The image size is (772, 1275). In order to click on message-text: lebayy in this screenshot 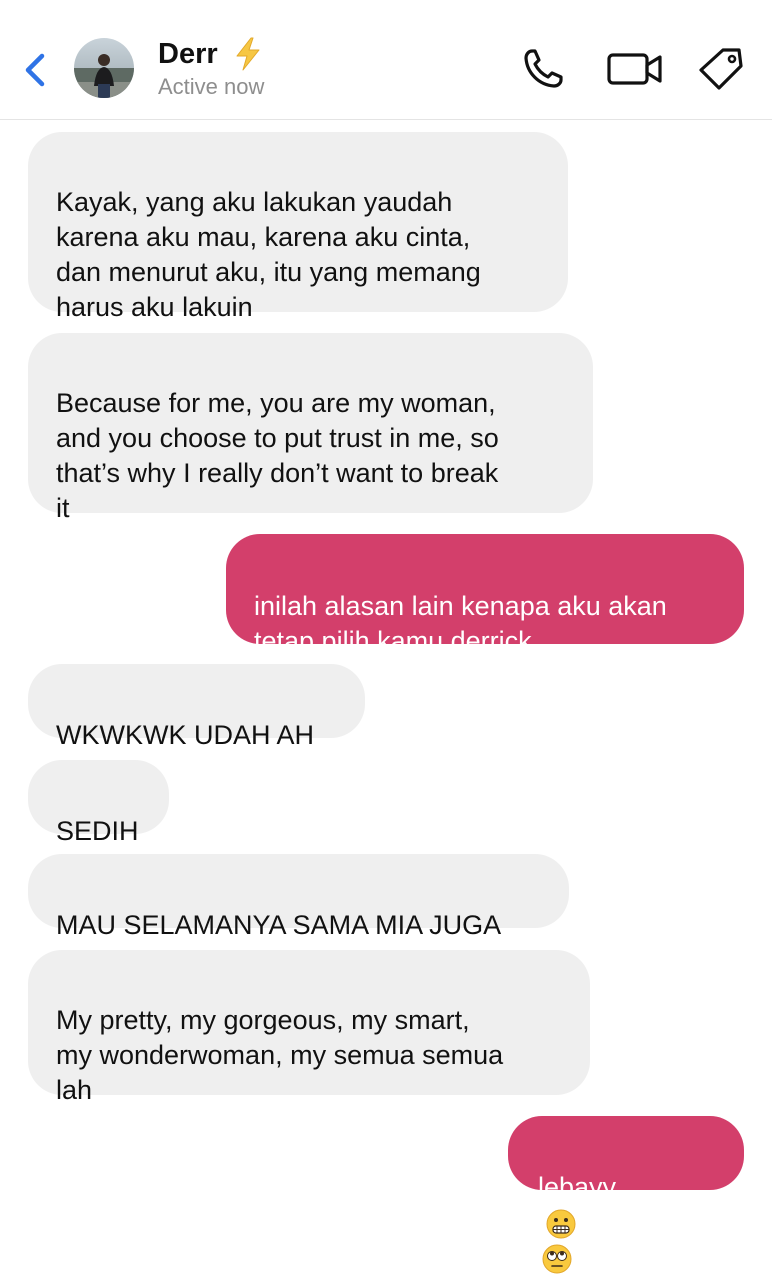, I will do `click(577, 1187)`.